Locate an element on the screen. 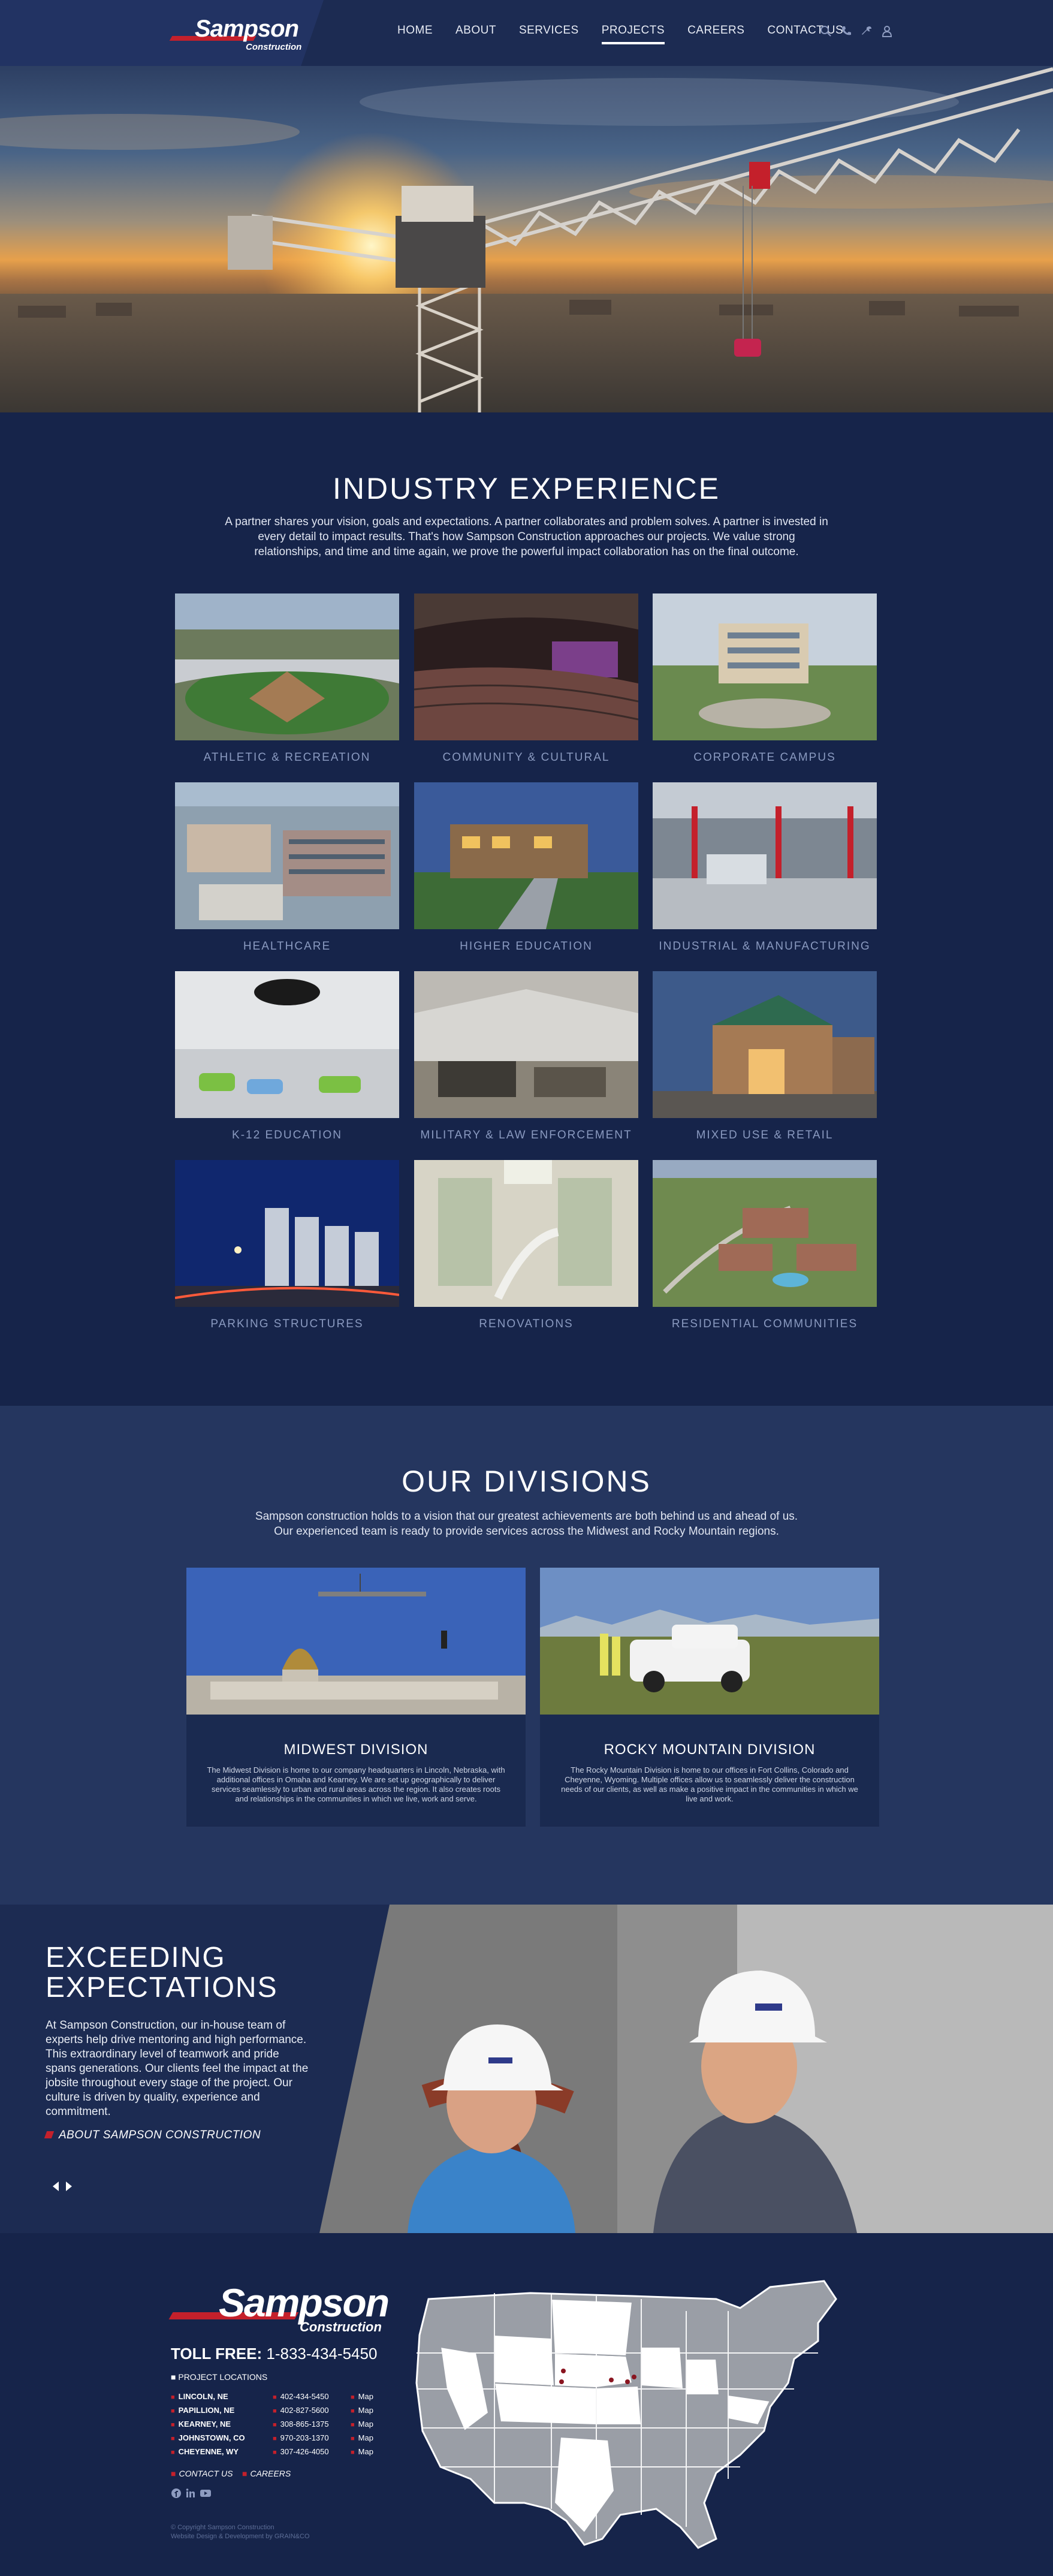  location-city: ■ JOHNSTOWN, CO is located at coordinates (208, 2438).